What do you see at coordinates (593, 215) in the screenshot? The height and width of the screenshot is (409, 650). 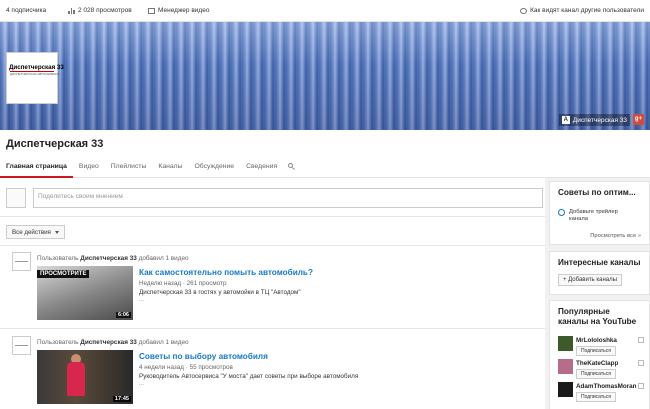 I see `tip-text: Добавьте трейлер канала` at bounding box center [593, 215].